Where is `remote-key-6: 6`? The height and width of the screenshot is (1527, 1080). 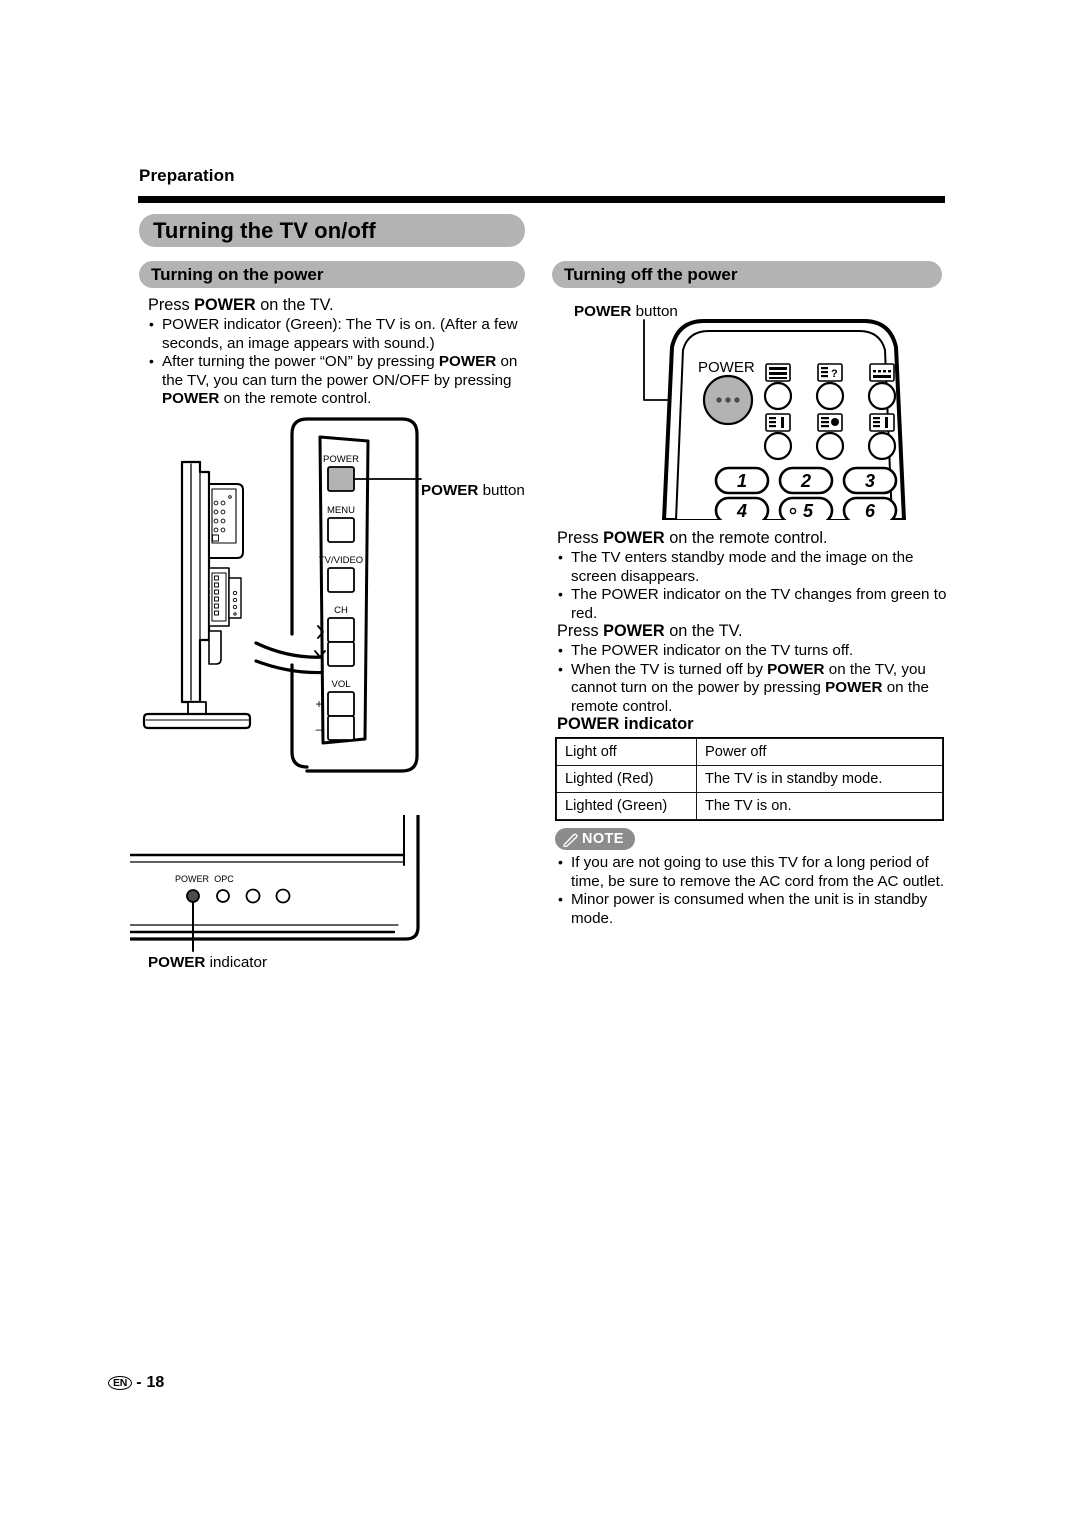 remote-key-6: 6 is located at coordinates (870, 510).